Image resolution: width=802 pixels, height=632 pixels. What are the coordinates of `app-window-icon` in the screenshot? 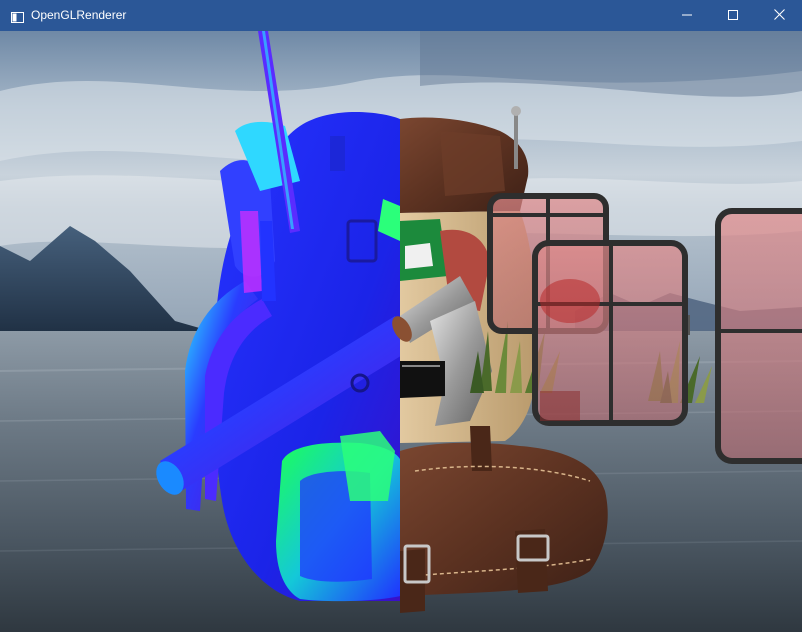 It's located at (17, 16).